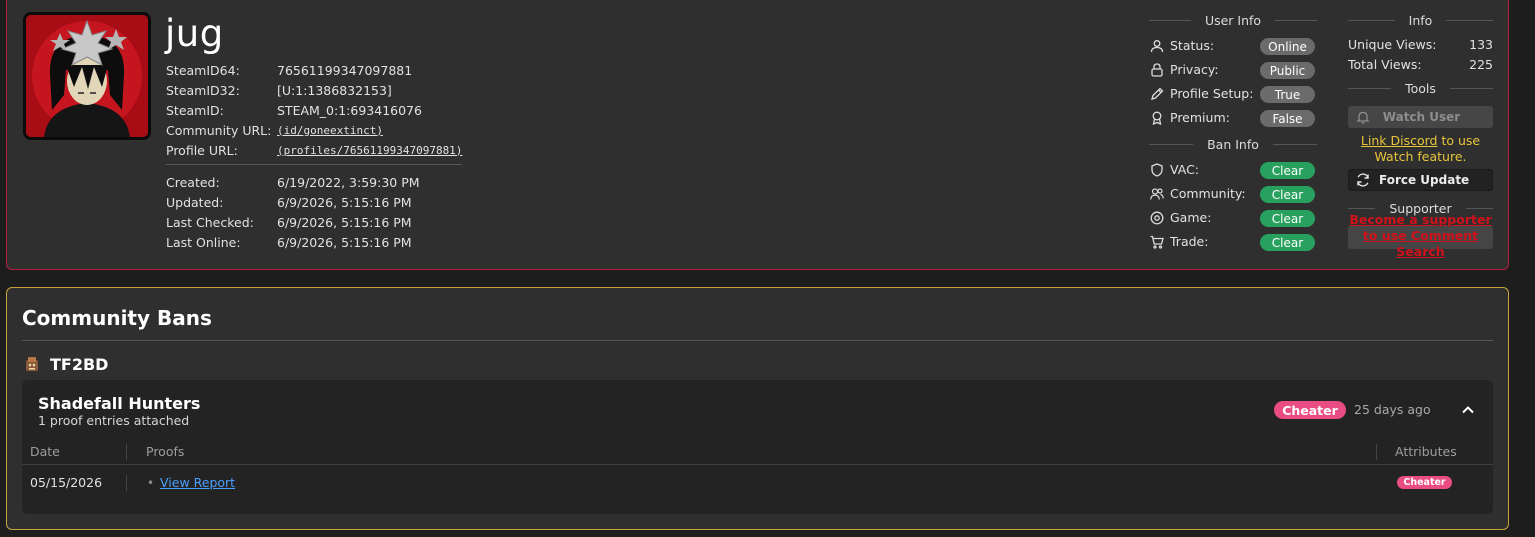 The image size is (1535, 537). Describe the element at coordinates (1200, 117) in the screenshot. I see `premium-label: Premium:` at that location.